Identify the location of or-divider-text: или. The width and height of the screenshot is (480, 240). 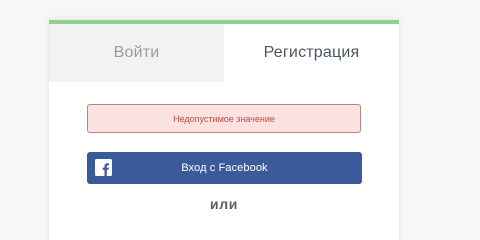
(224, 204).